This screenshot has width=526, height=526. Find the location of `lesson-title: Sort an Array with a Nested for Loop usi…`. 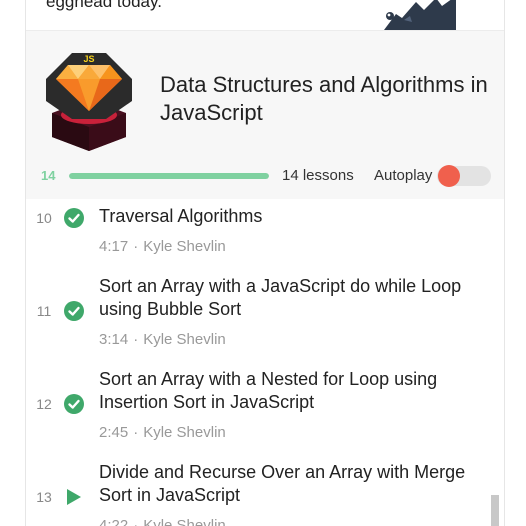

lesson-title: Sort an Array with a Nested for Loop usi… is located at coordinates (294, 391).